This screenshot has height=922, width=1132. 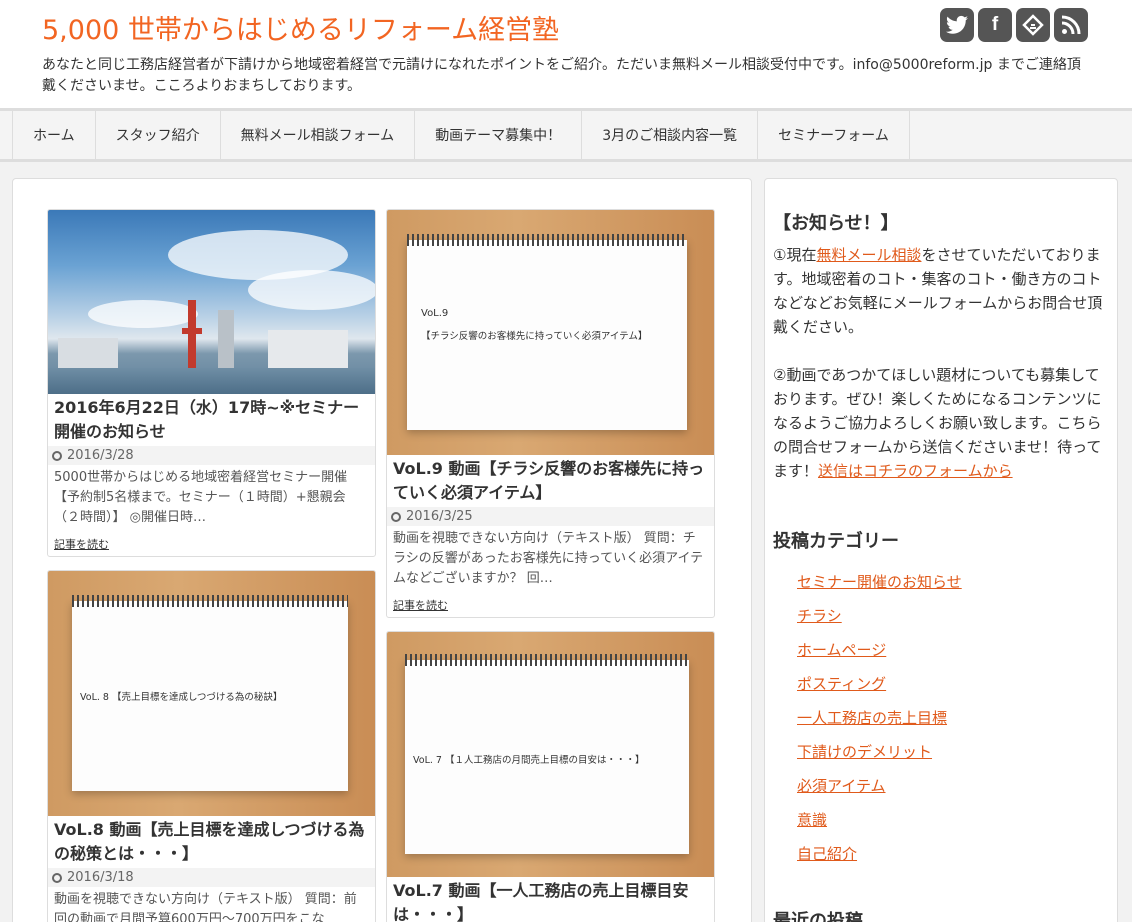 What do you see at coordinates (529, 760) in the screenshot?
I see `thumb-caption: VoL. 7 【１人工務店の月間売上目標の目安は・・・】` at bounding box center [529, 760].